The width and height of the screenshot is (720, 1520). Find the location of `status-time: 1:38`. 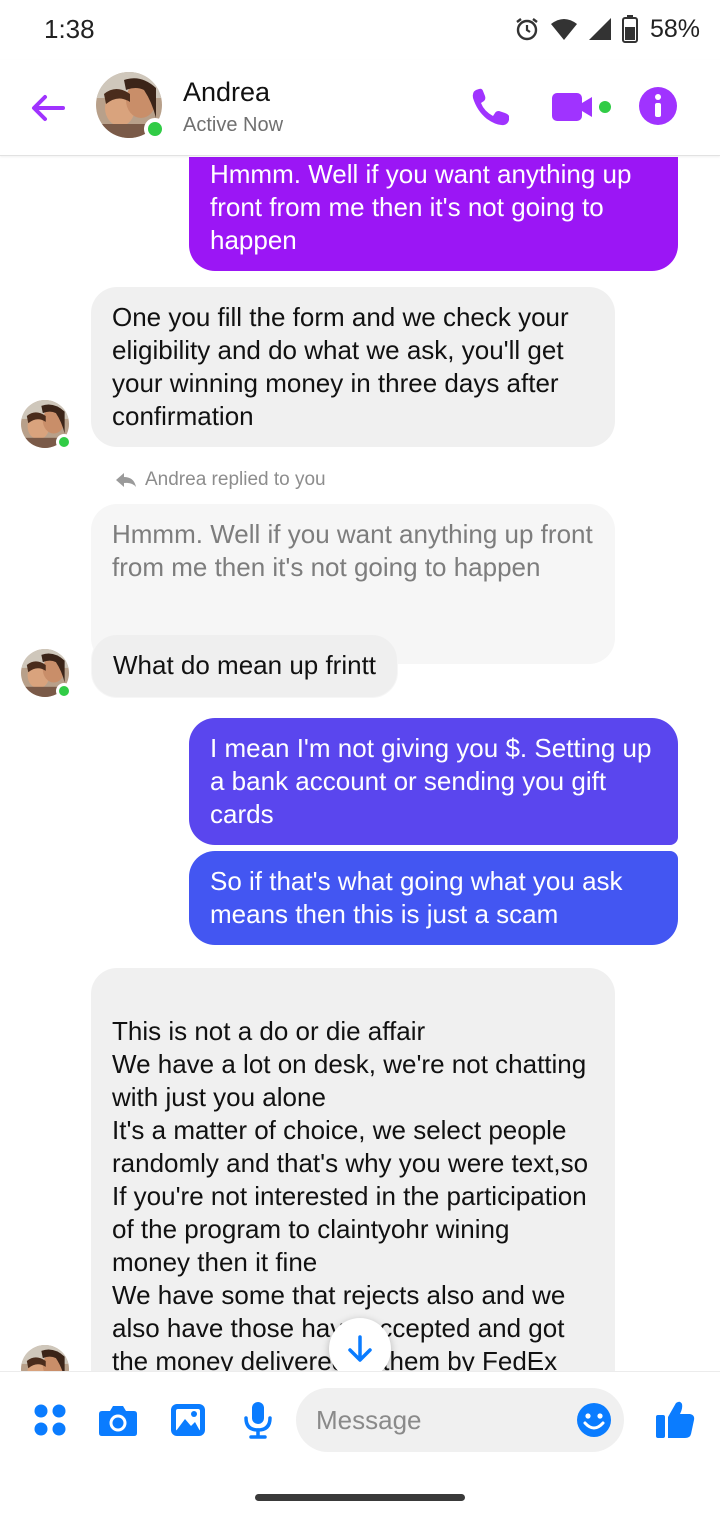

status-time: 1:38 is located at coordinates (69, 29).